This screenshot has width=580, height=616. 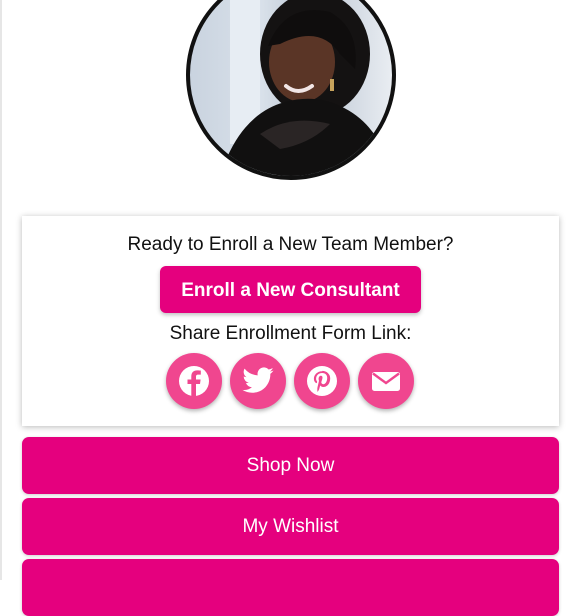 I want to click on menu-button-next, so click(x=290, y=587).